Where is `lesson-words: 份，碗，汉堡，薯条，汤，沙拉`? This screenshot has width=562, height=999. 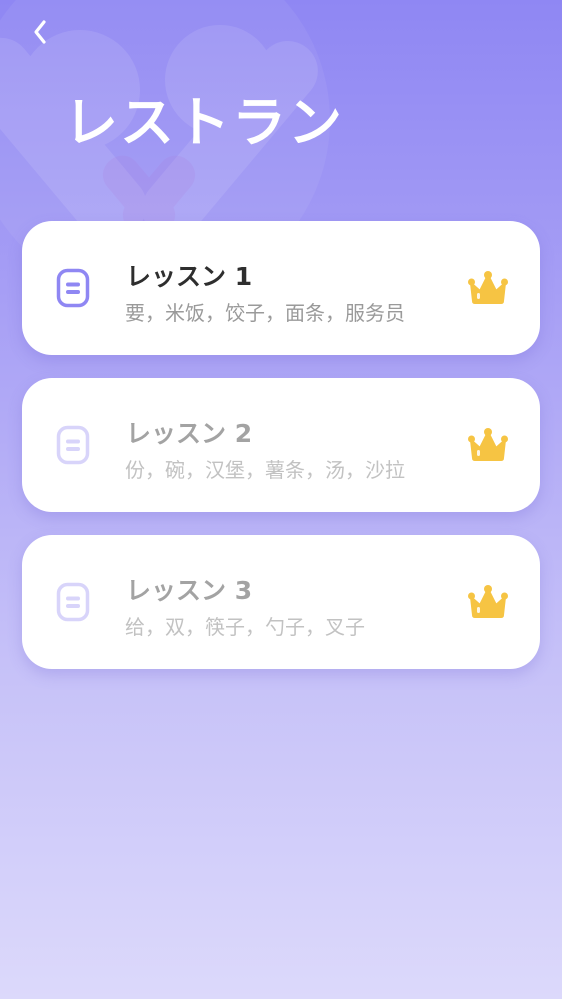 lesson-words: 份，碗，汉堡，薯条，汤，沙拉 is located at coordinates (265, 470).